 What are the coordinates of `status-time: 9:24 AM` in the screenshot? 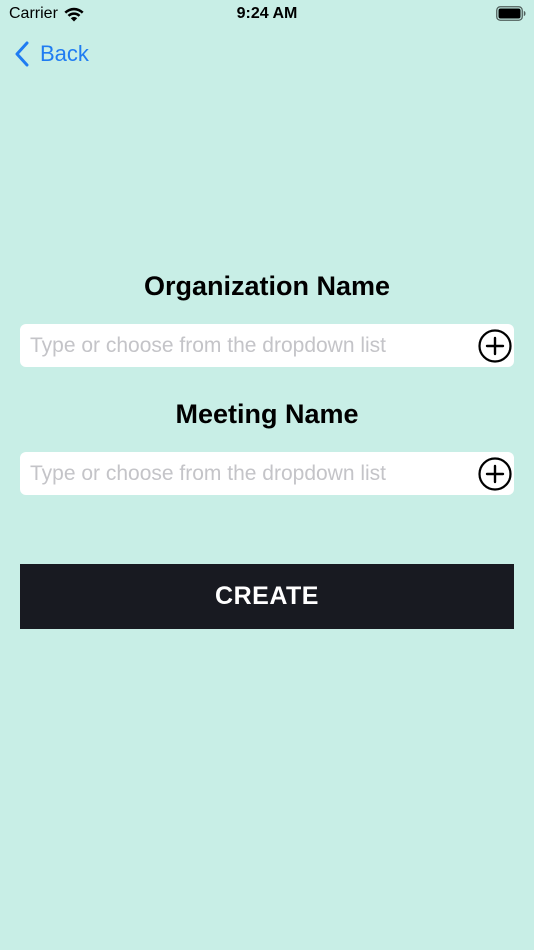 It's located at (267, 13).